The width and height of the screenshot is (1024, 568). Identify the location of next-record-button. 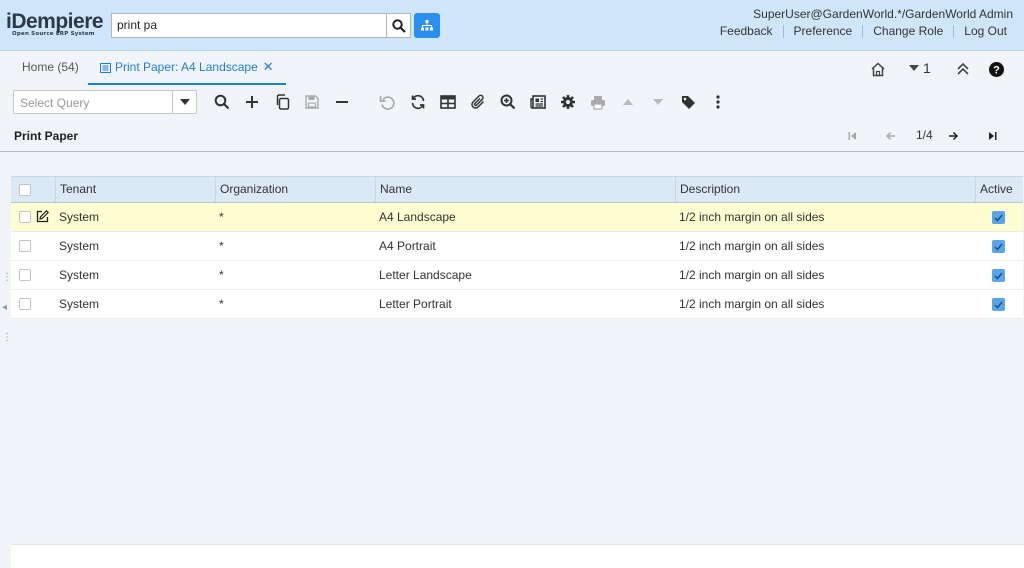
(953, 136).